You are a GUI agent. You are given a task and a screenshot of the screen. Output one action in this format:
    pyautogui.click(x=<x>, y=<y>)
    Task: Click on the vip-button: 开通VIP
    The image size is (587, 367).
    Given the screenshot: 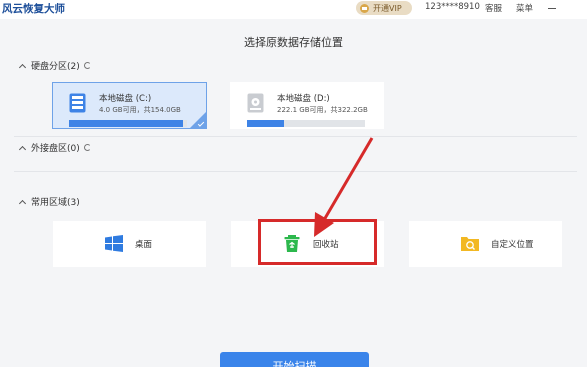 What is the action you would take?
    pyautogui.click(x=384, y=8)
    